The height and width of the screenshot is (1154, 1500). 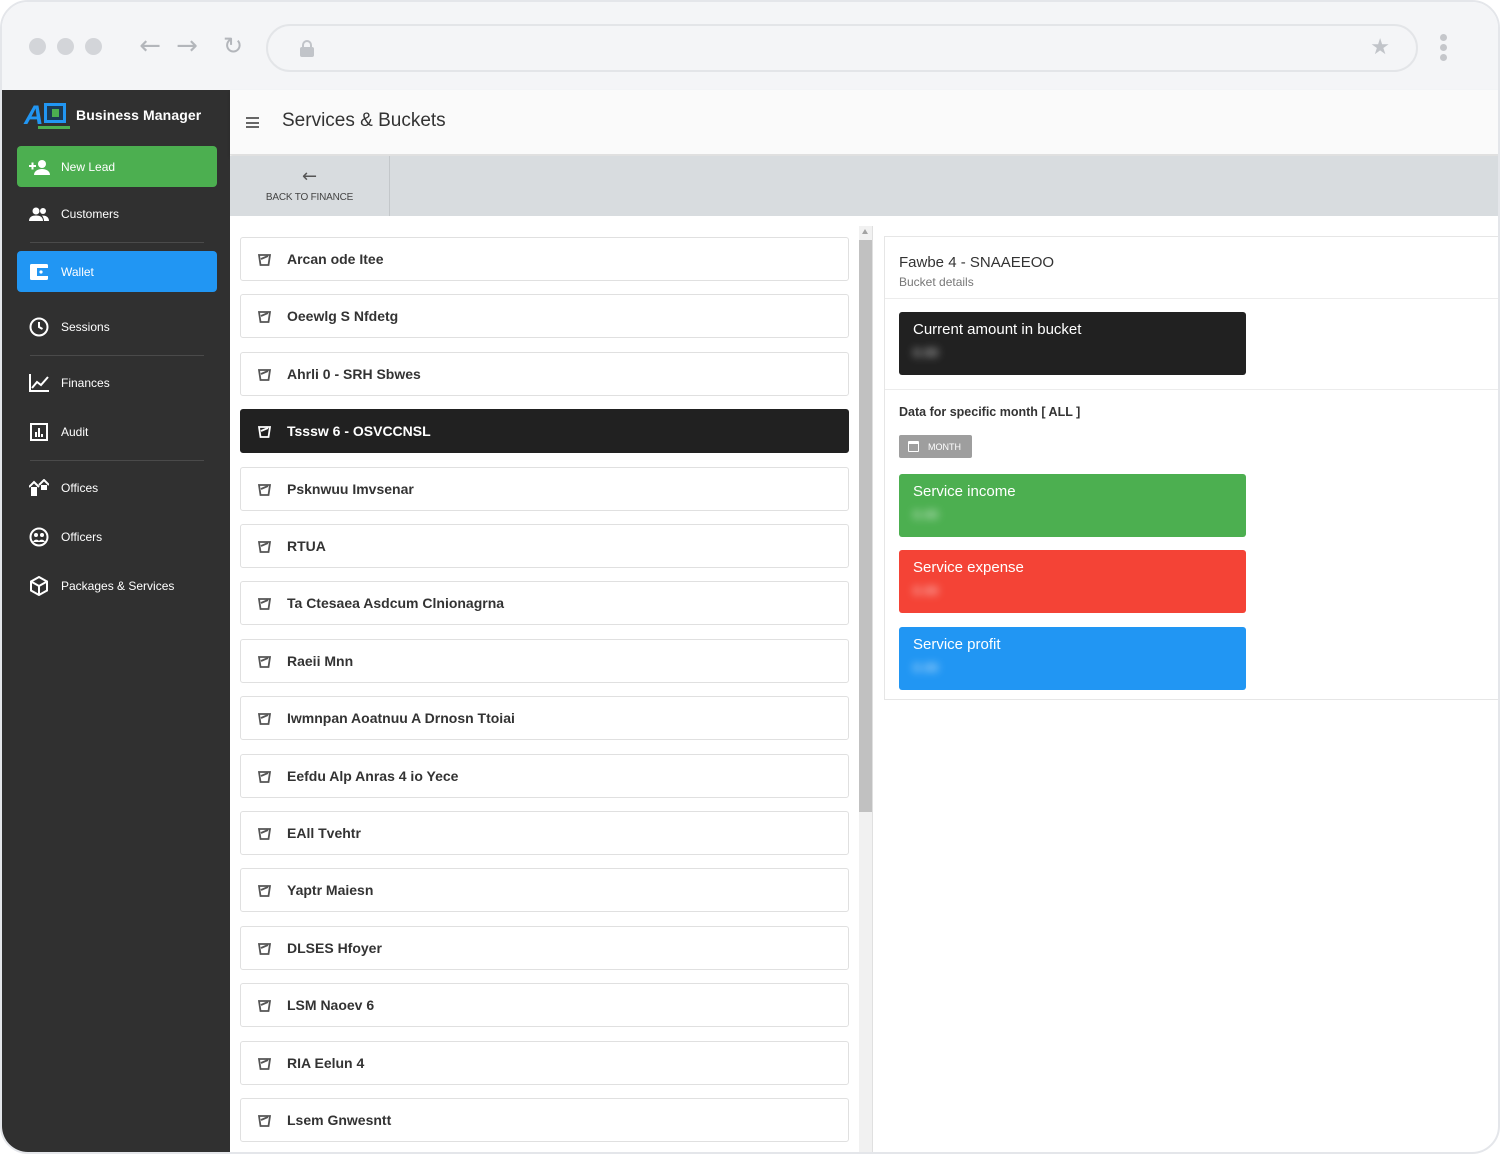 What do you see at coordinates (1072, 505) in the screenshot?
I see `service-income-card: Service income 0.00` at bounding box center [1072, 505].